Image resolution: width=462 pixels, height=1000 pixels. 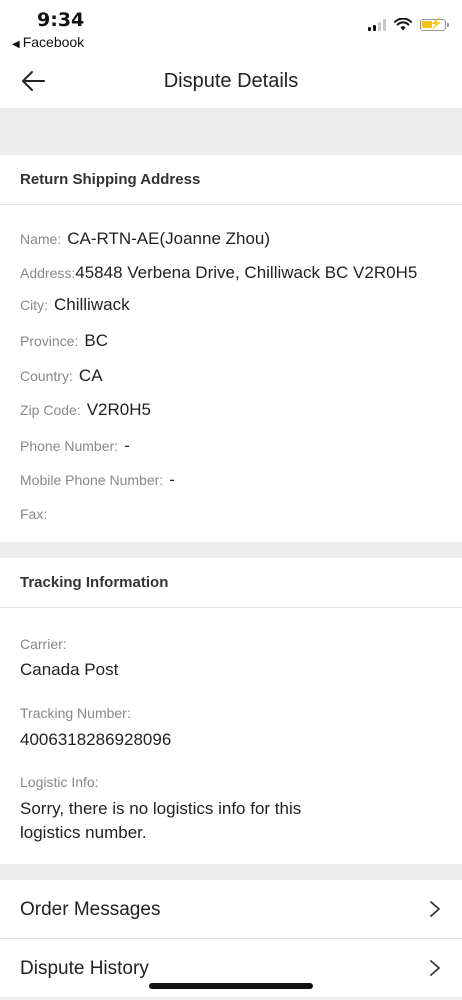 I want to click on province-value: BC, so click(x=96, y=340).